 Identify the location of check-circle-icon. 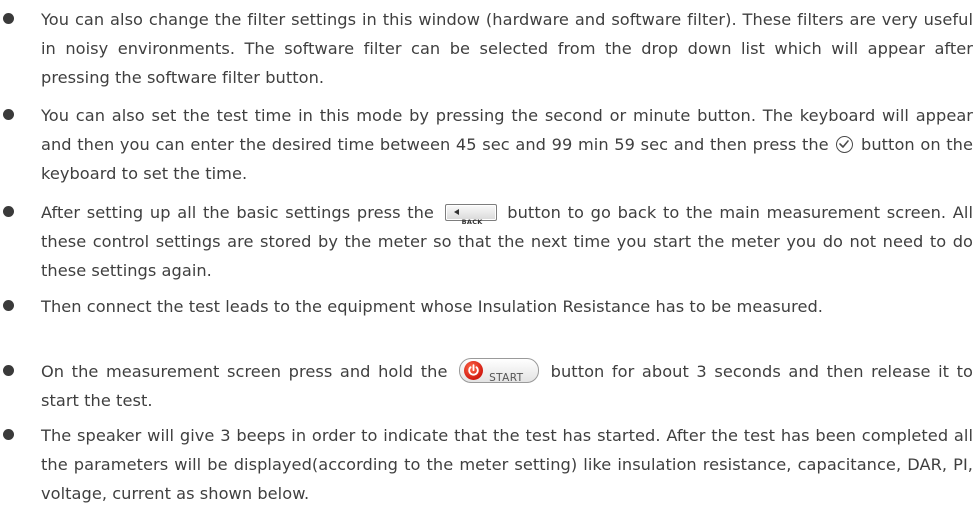
(845, 144).